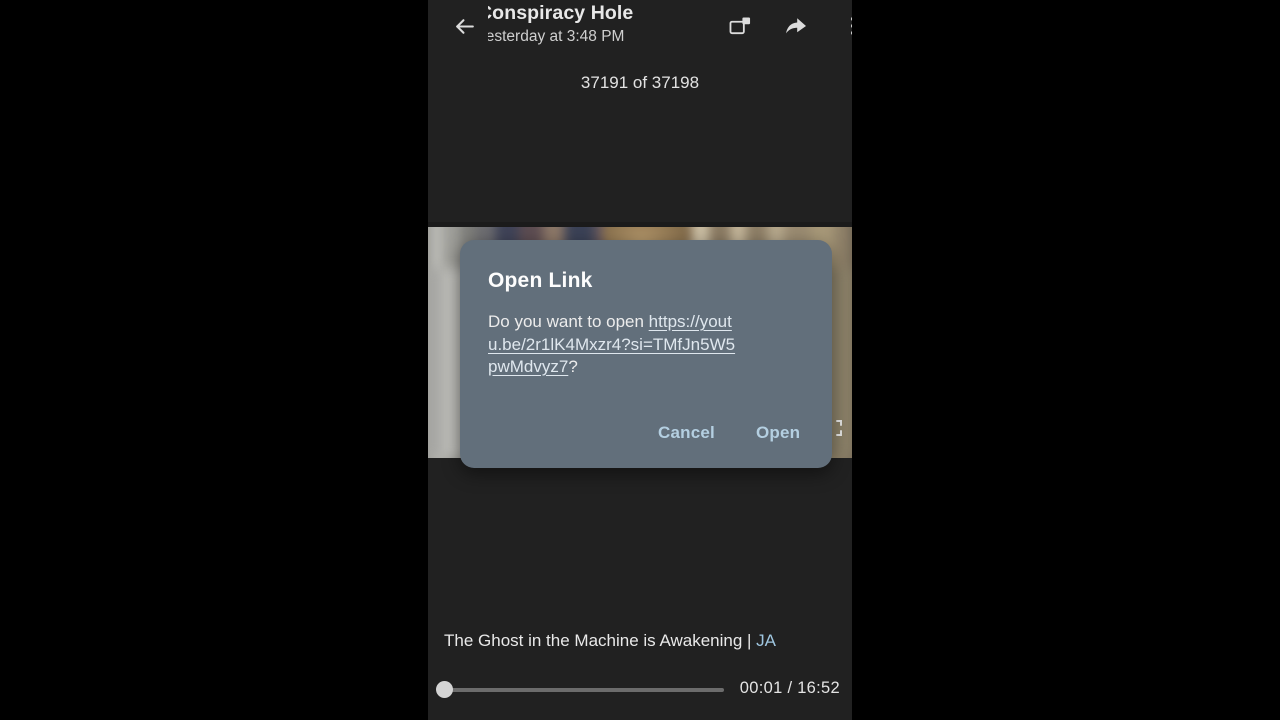 Image resolution: width=1280 pixels, height=720 pixels. I want to click on playback-controls: 00:01 / 16:52, so click(640, 692).